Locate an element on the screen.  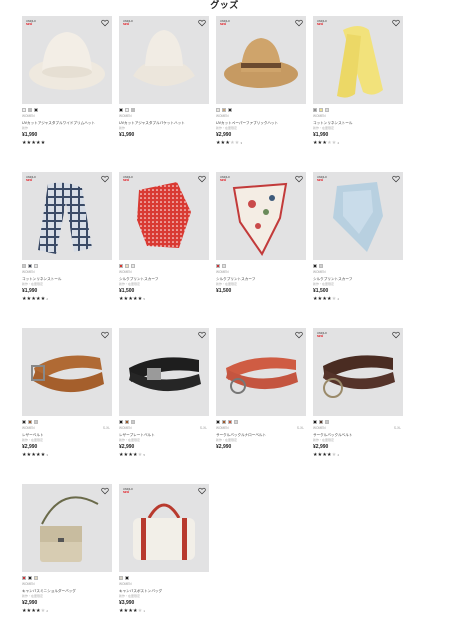
size-range: S-XL is located at coordinates (397, 428).